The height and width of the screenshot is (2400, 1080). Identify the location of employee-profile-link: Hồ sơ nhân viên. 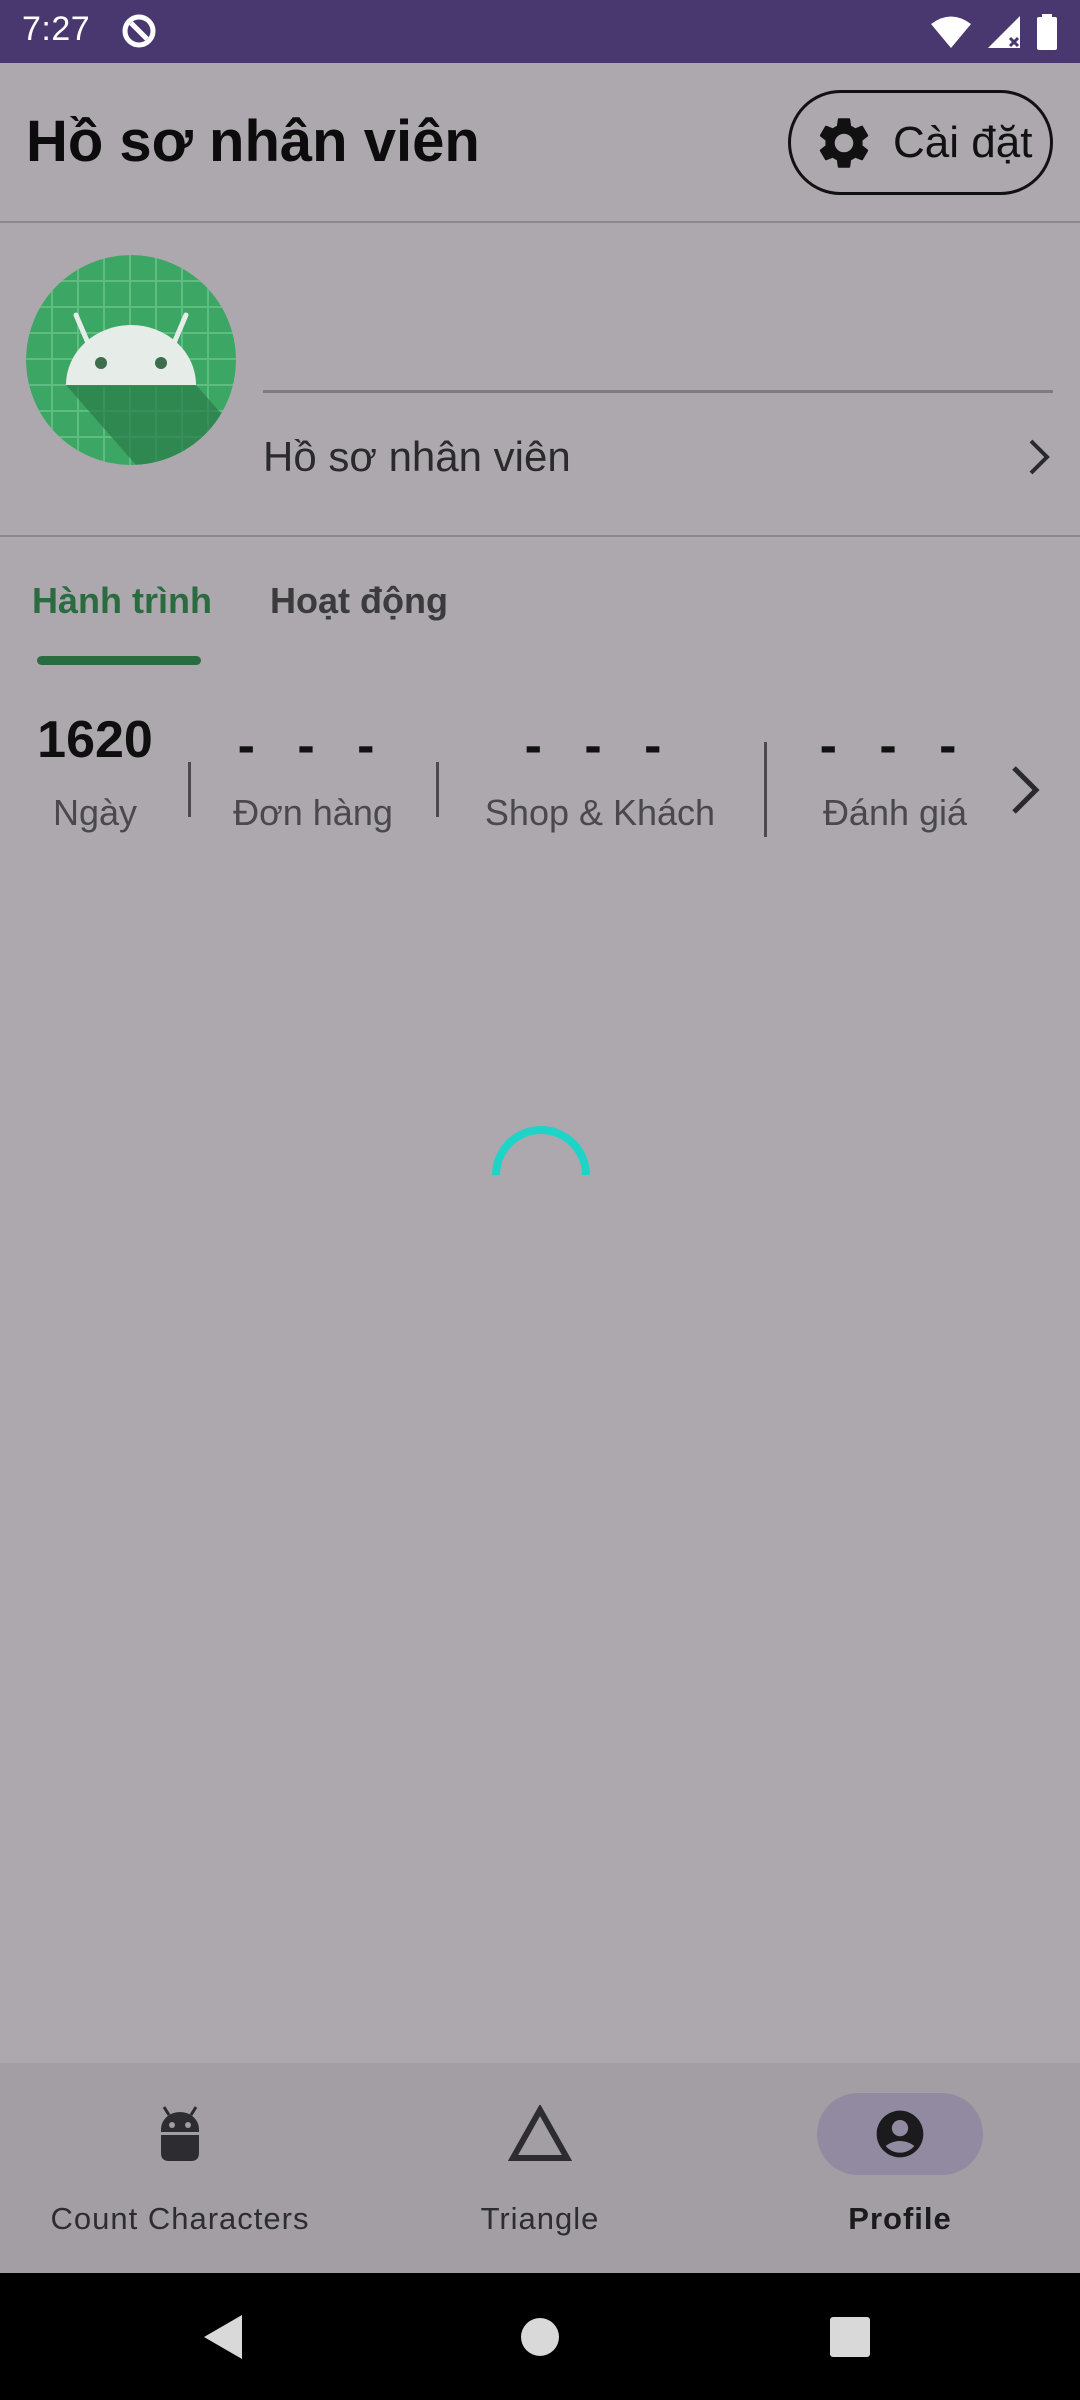
(658, 457).